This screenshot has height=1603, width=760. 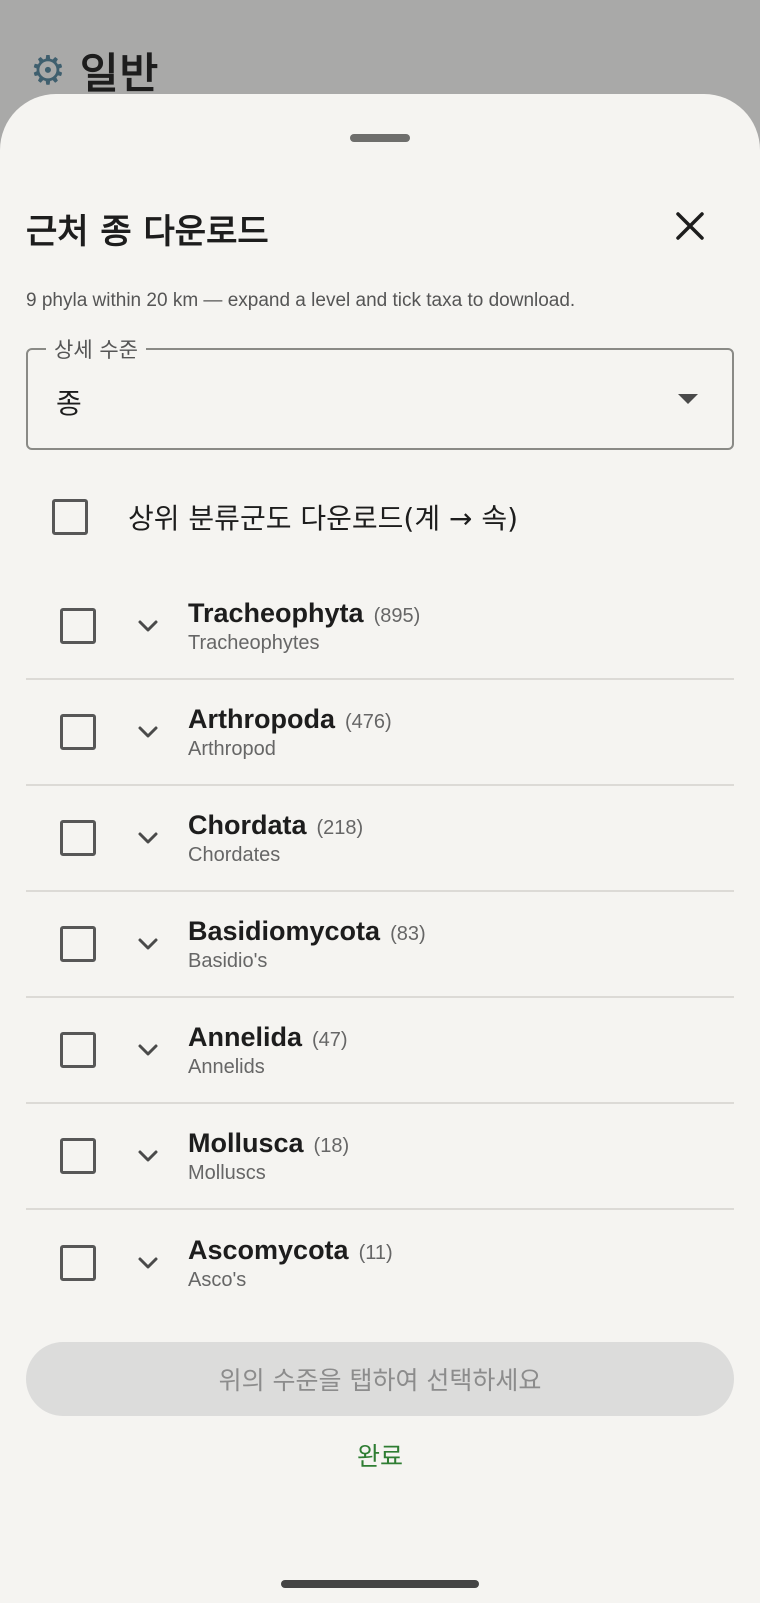 What do you see at coordinates (368, 721) in the screenshot?
I see `phylum-count: (476)` at bounding box center [368, 721].